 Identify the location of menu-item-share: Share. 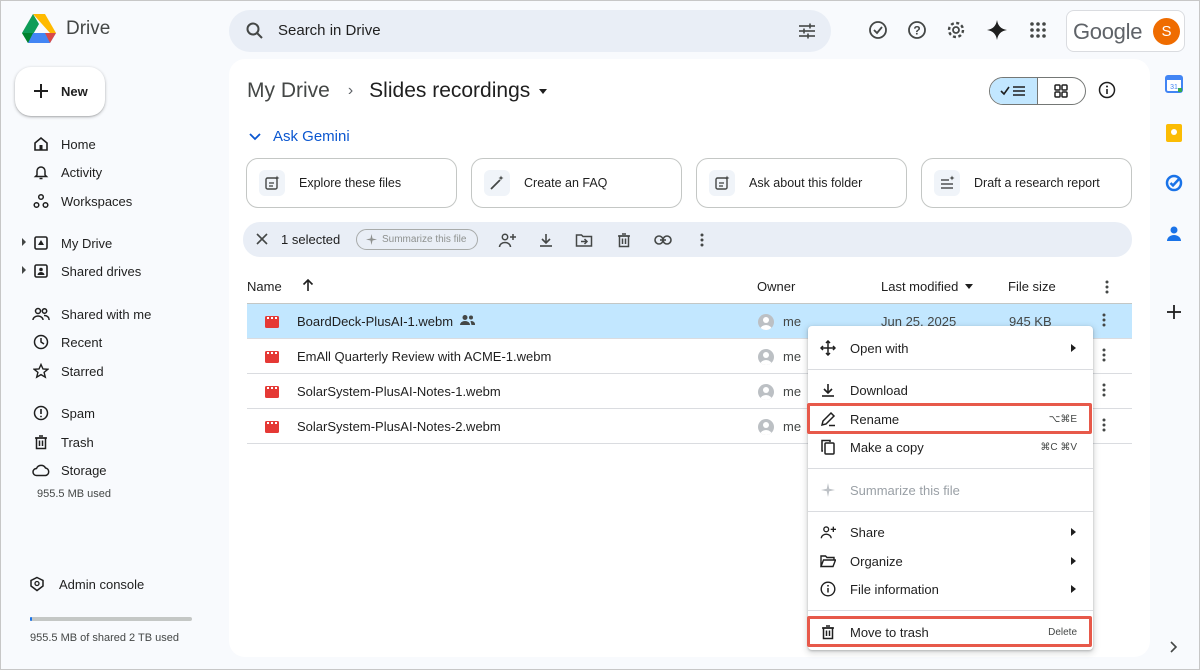
(950, 532).